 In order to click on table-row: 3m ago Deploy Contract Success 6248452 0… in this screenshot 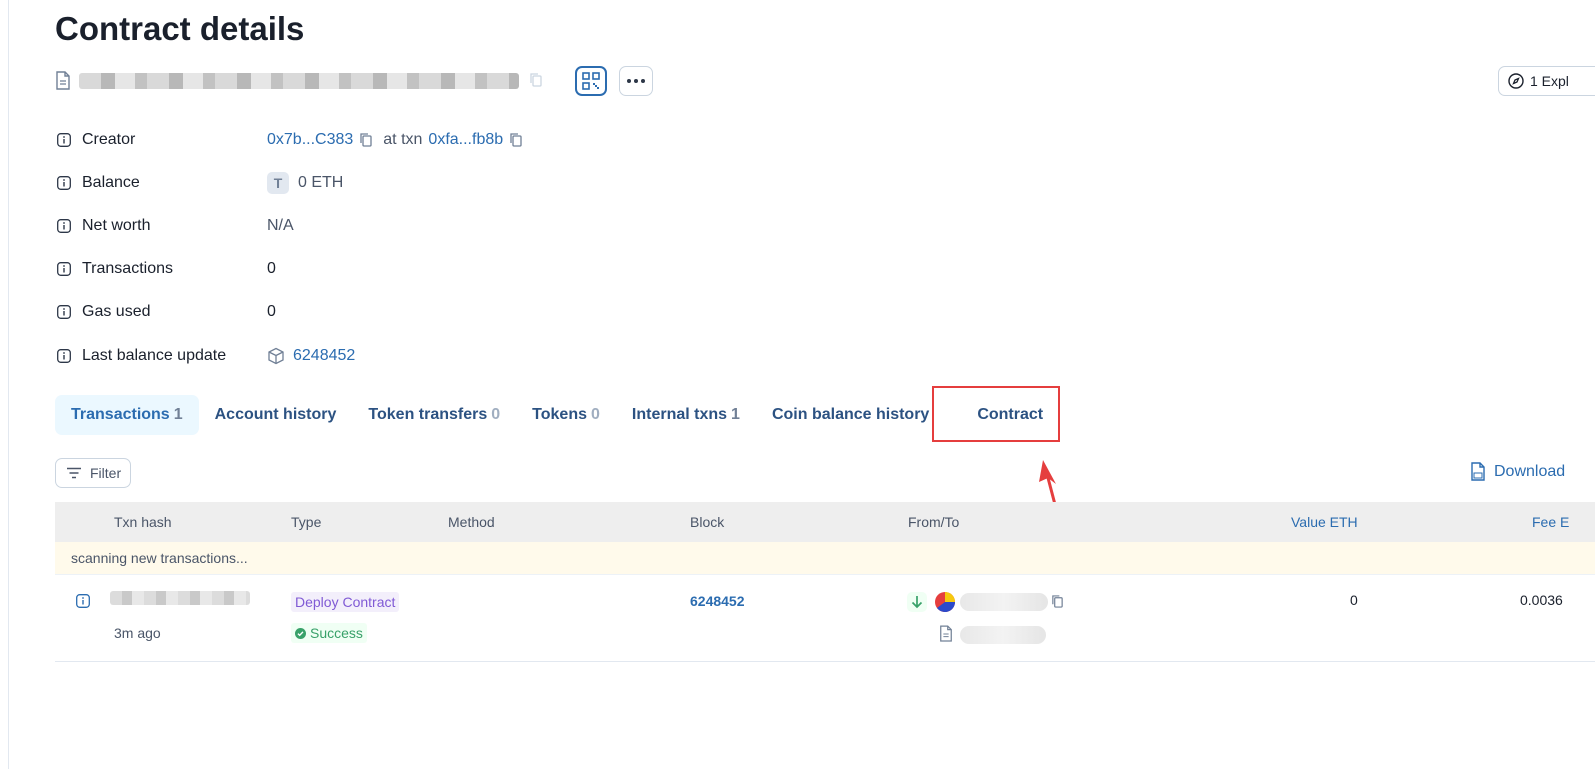, I will do `click(825, 618)`.